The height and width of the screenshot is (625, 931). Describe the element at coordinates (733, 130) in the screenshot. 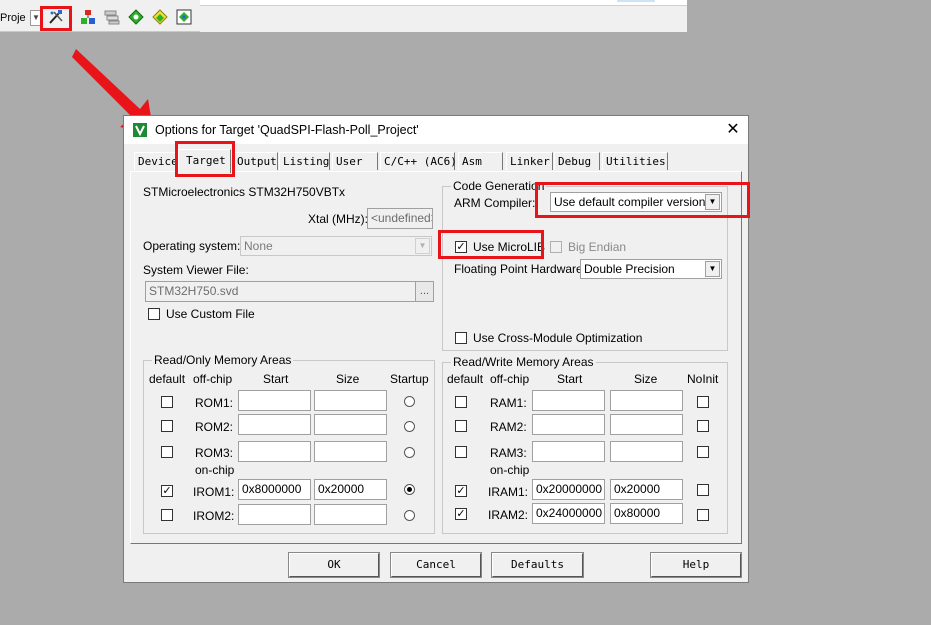

I see `close-icon: ✕` at that location.